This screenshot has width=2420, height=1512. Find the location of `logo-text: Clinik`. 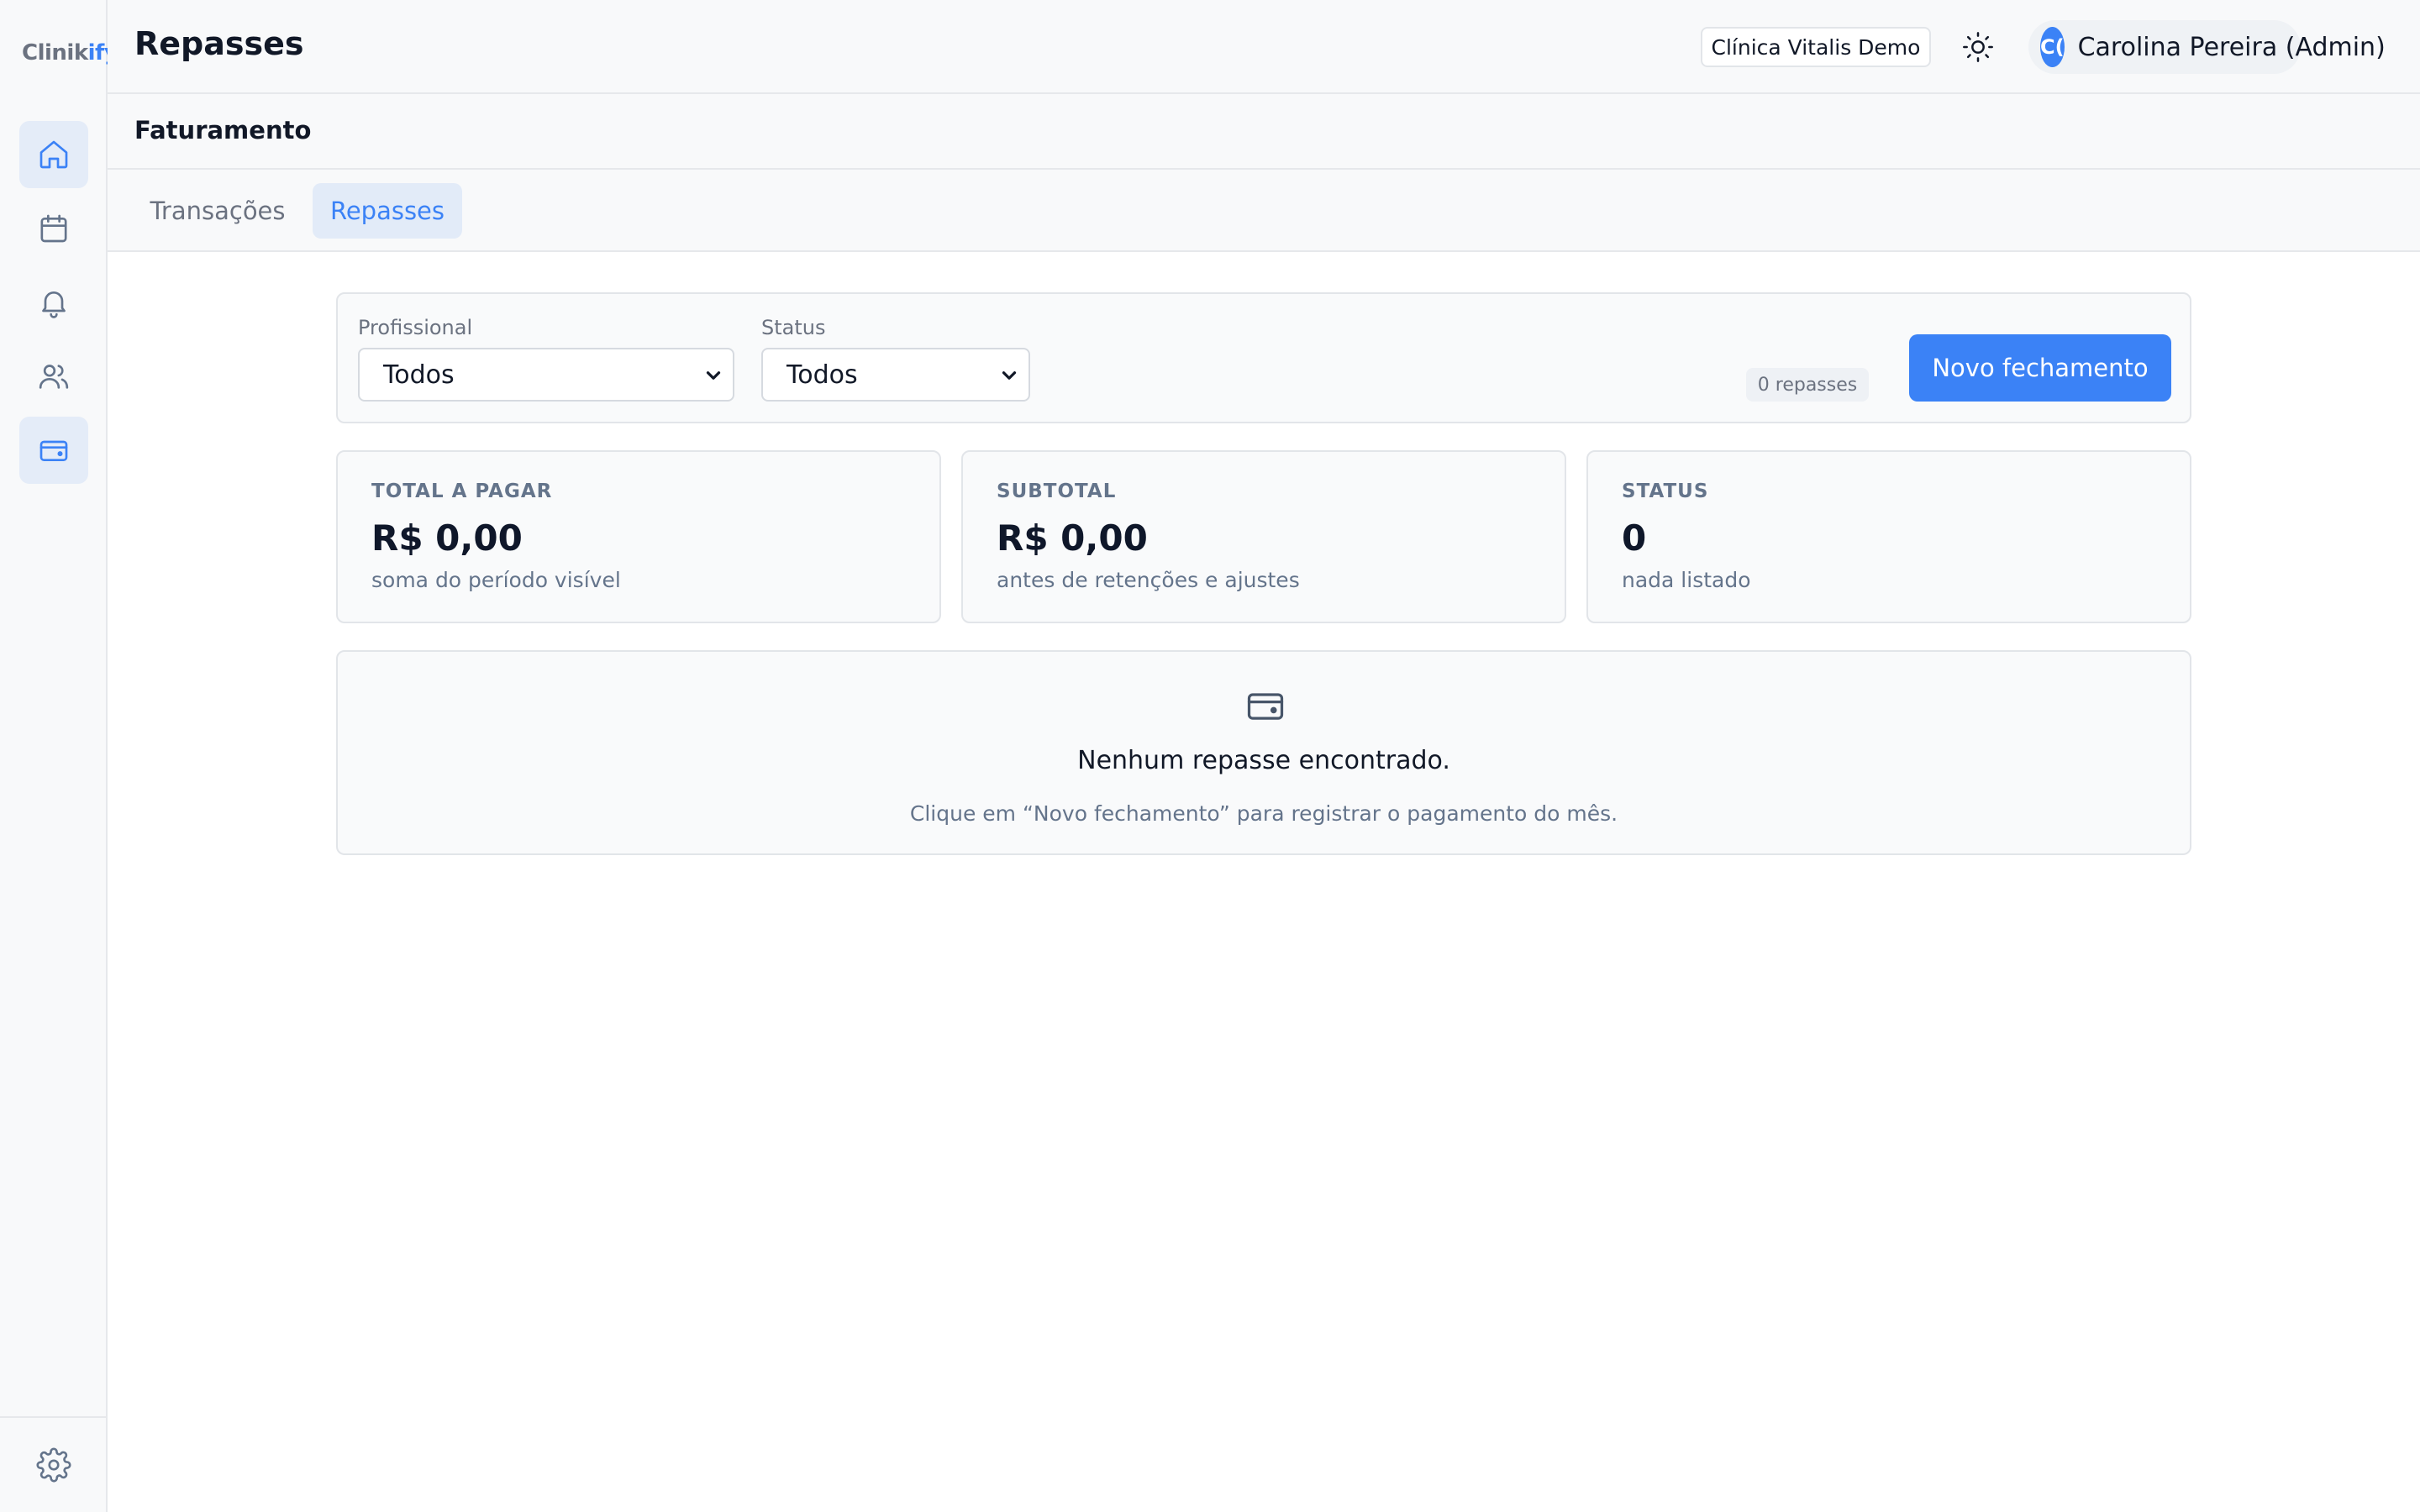

logo-text: Clinik is located at coordinates (55, 53).